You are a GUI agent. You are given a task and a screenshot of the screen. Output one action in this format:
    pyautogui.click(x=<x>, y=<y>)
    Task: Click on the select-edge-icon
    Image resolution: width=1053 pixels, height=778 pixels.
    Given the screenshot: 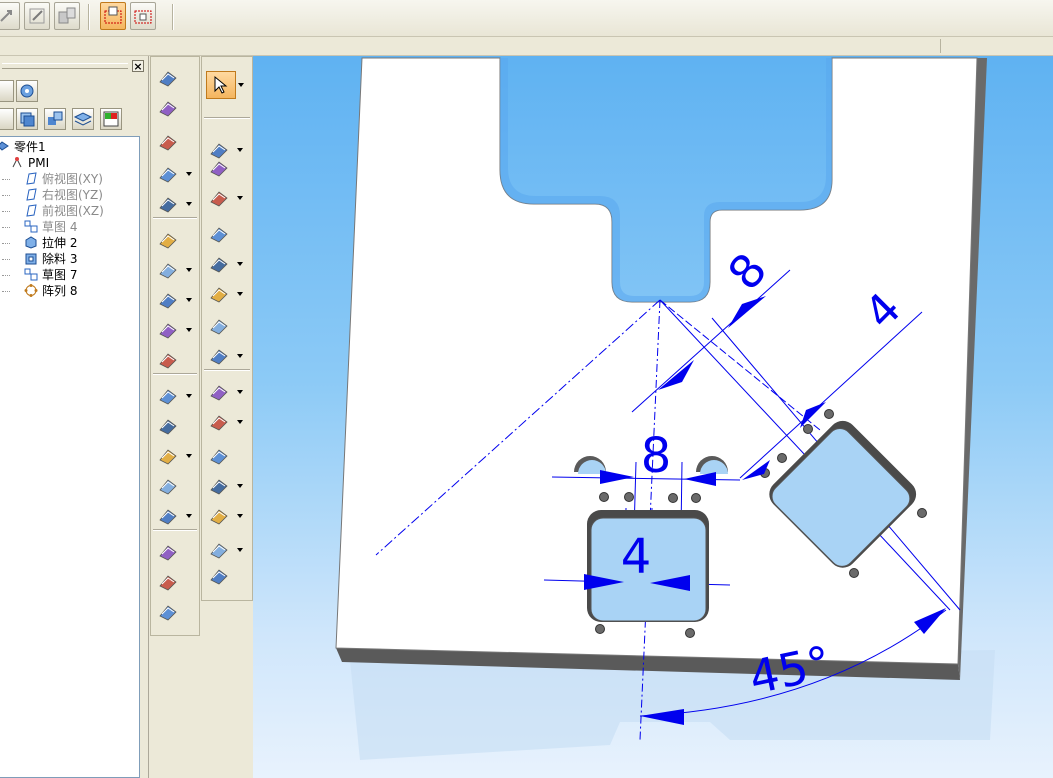 What is the action you would take?
    pyautogui.click(x=143, y=16)
    